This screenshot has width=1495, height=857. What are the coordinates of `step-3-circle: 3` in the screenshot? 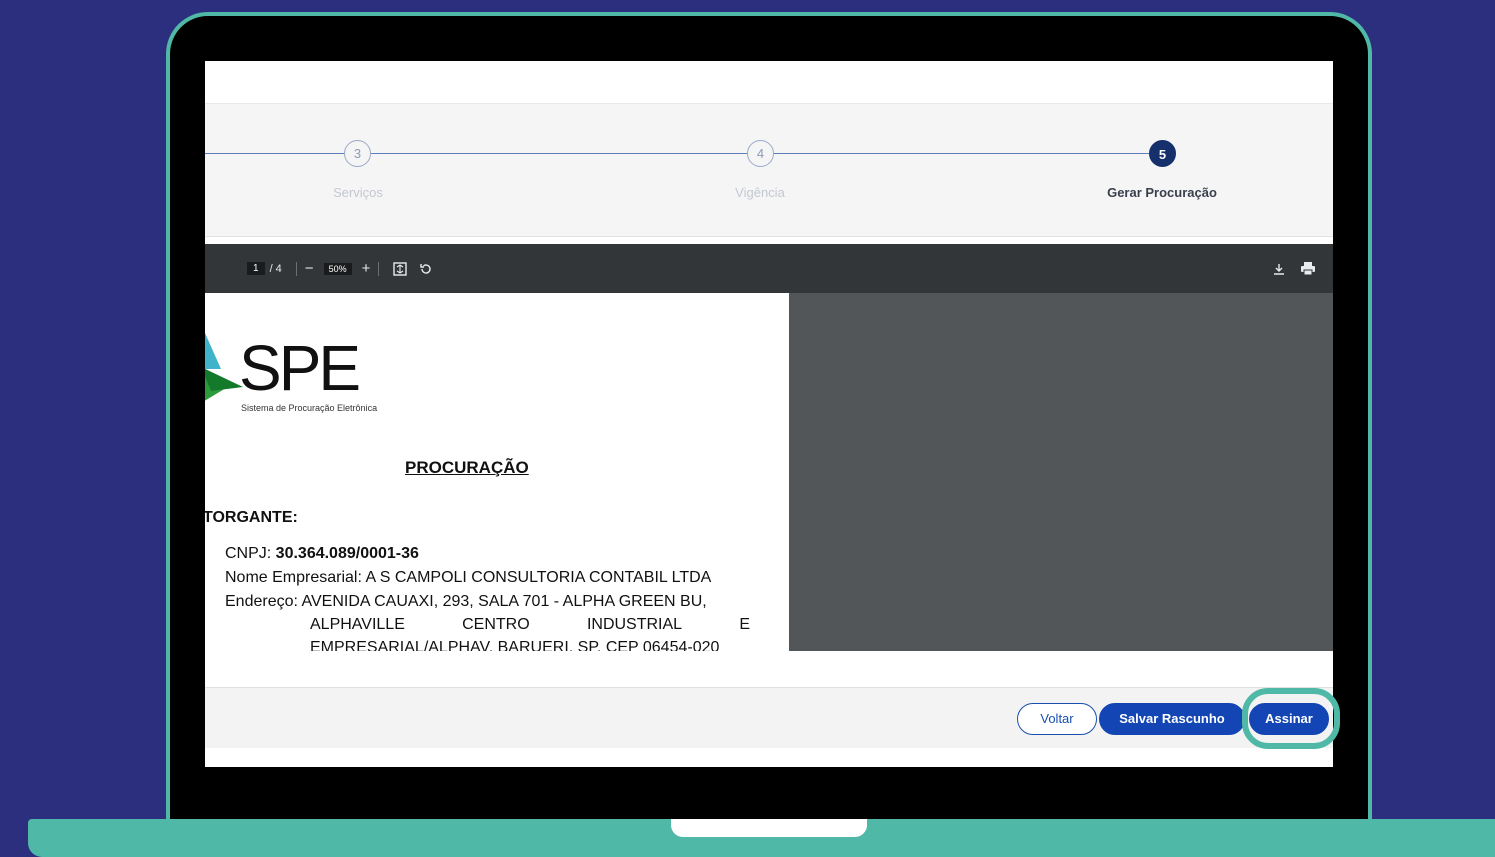 It's located at (357, 153).